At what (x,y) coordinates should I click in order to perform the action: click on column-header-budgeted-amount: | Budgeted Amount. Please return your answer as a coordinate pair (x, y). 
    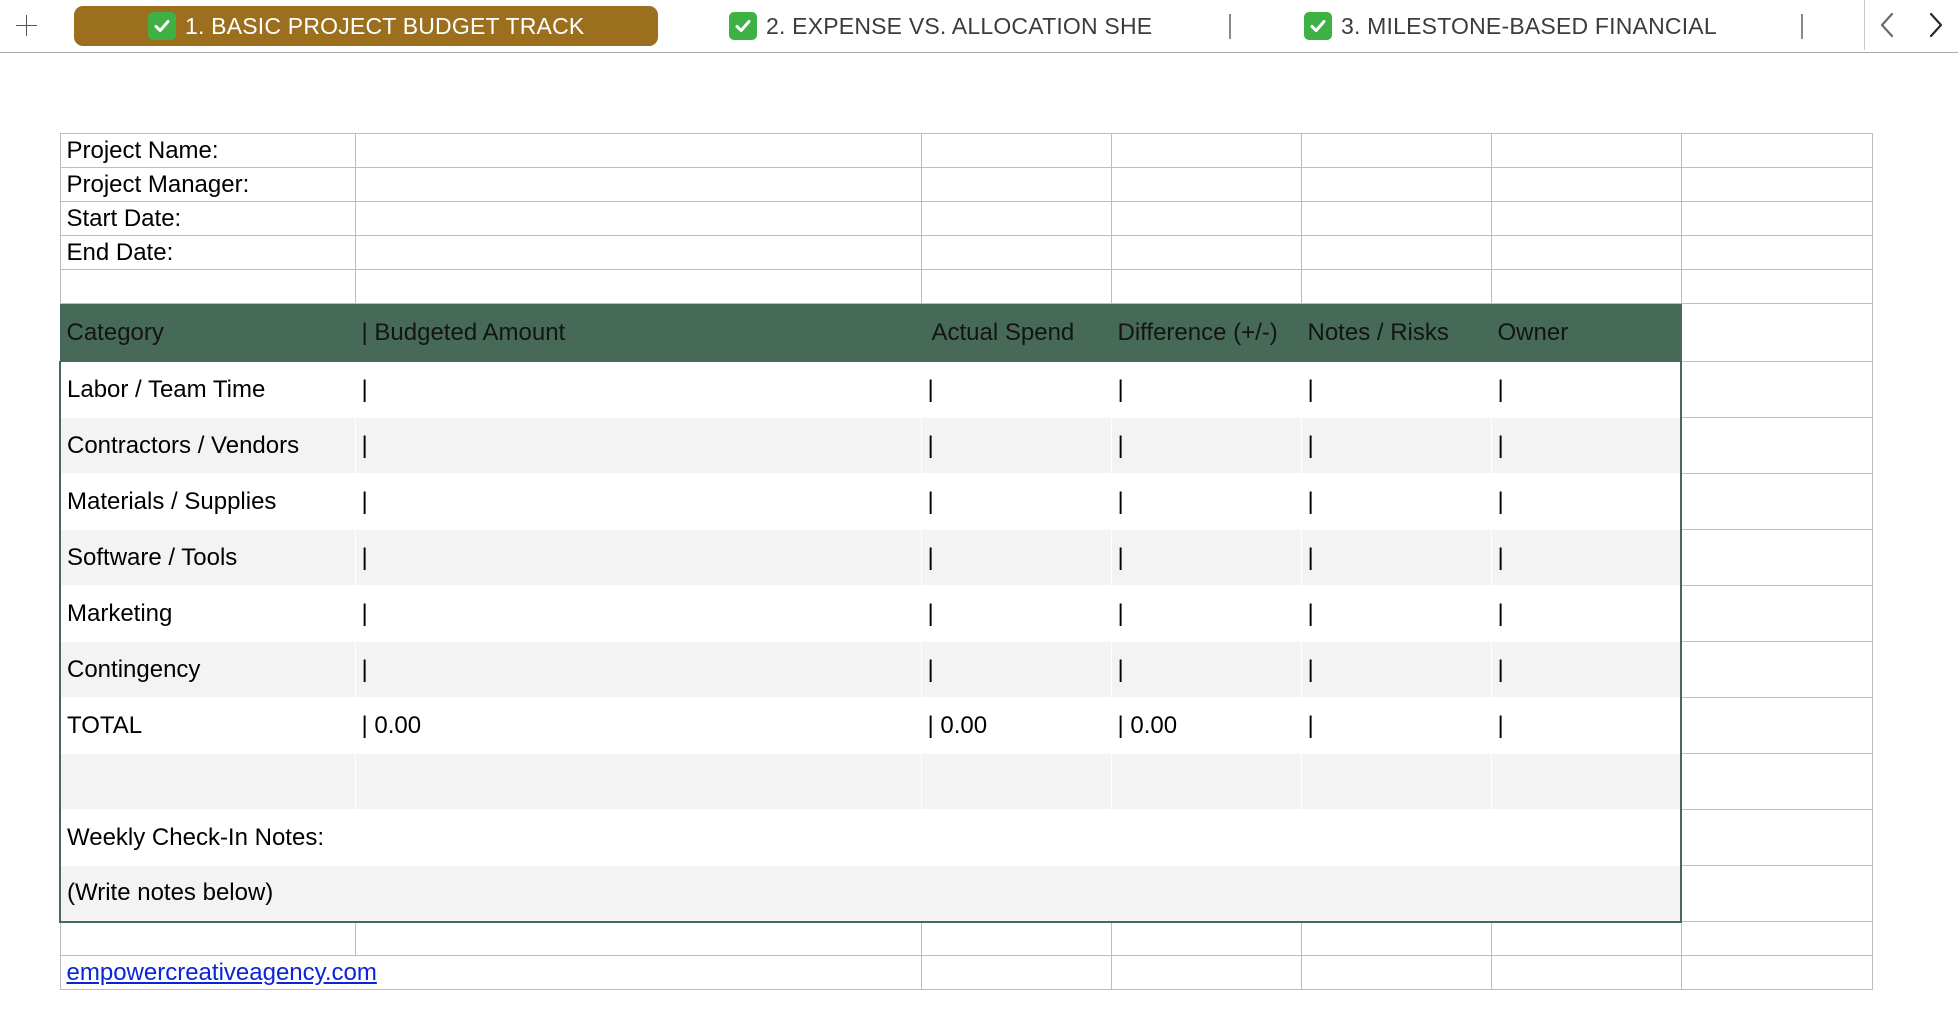
    Looking at the image, I should click on (638, 332).